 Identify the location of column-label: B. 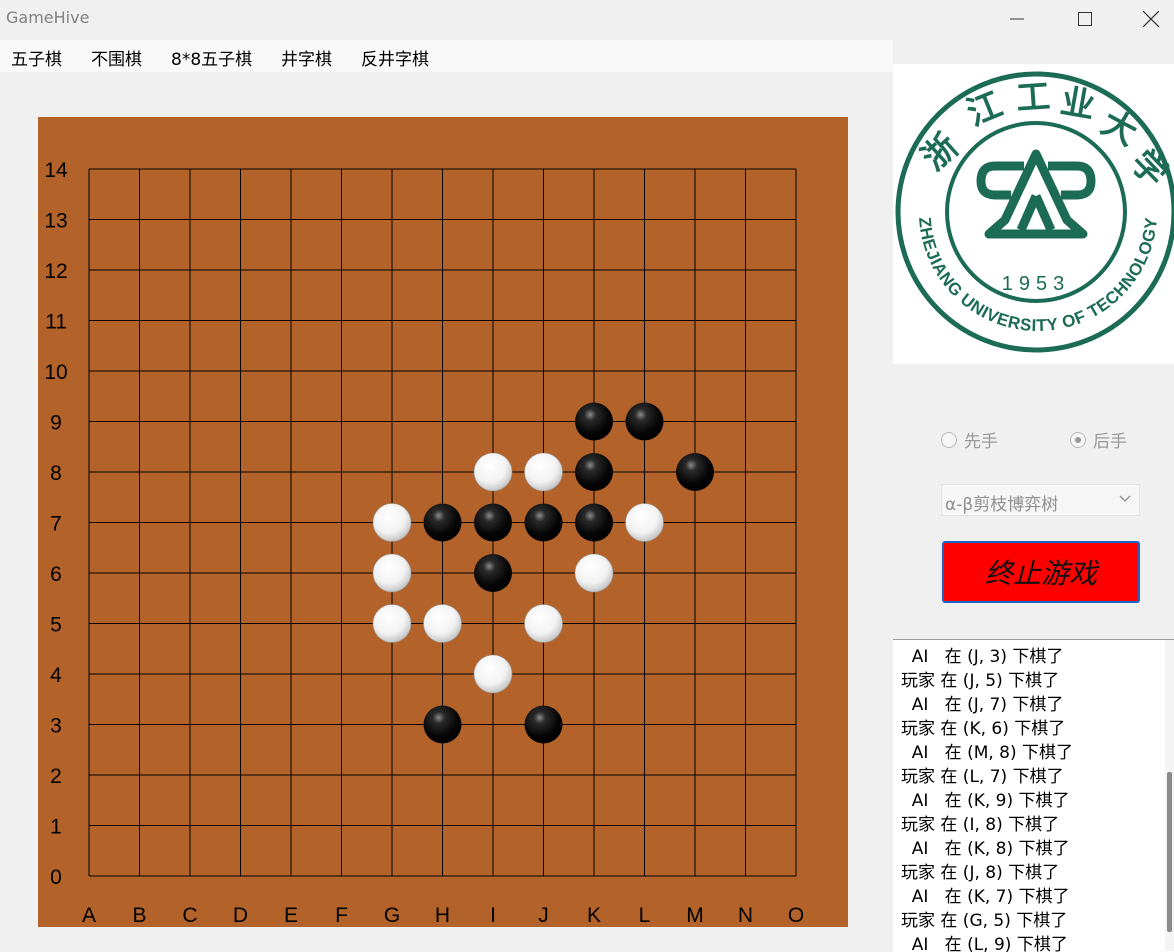
(139, 915).